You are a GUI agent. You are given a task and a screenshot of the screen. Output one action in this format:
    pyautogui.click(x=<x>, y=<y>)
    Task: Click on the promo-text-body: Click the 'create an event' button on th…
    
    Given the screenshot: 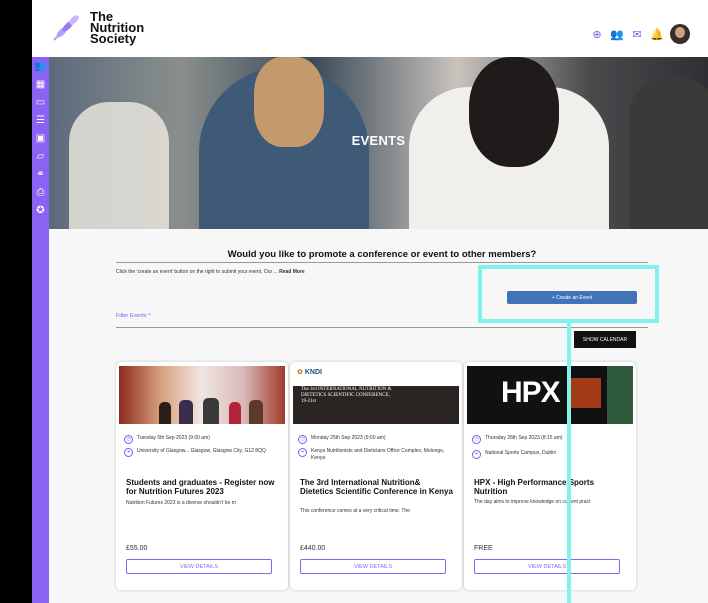 What is the action you would take?
    pyautogui.click(x=197, y=272)
    